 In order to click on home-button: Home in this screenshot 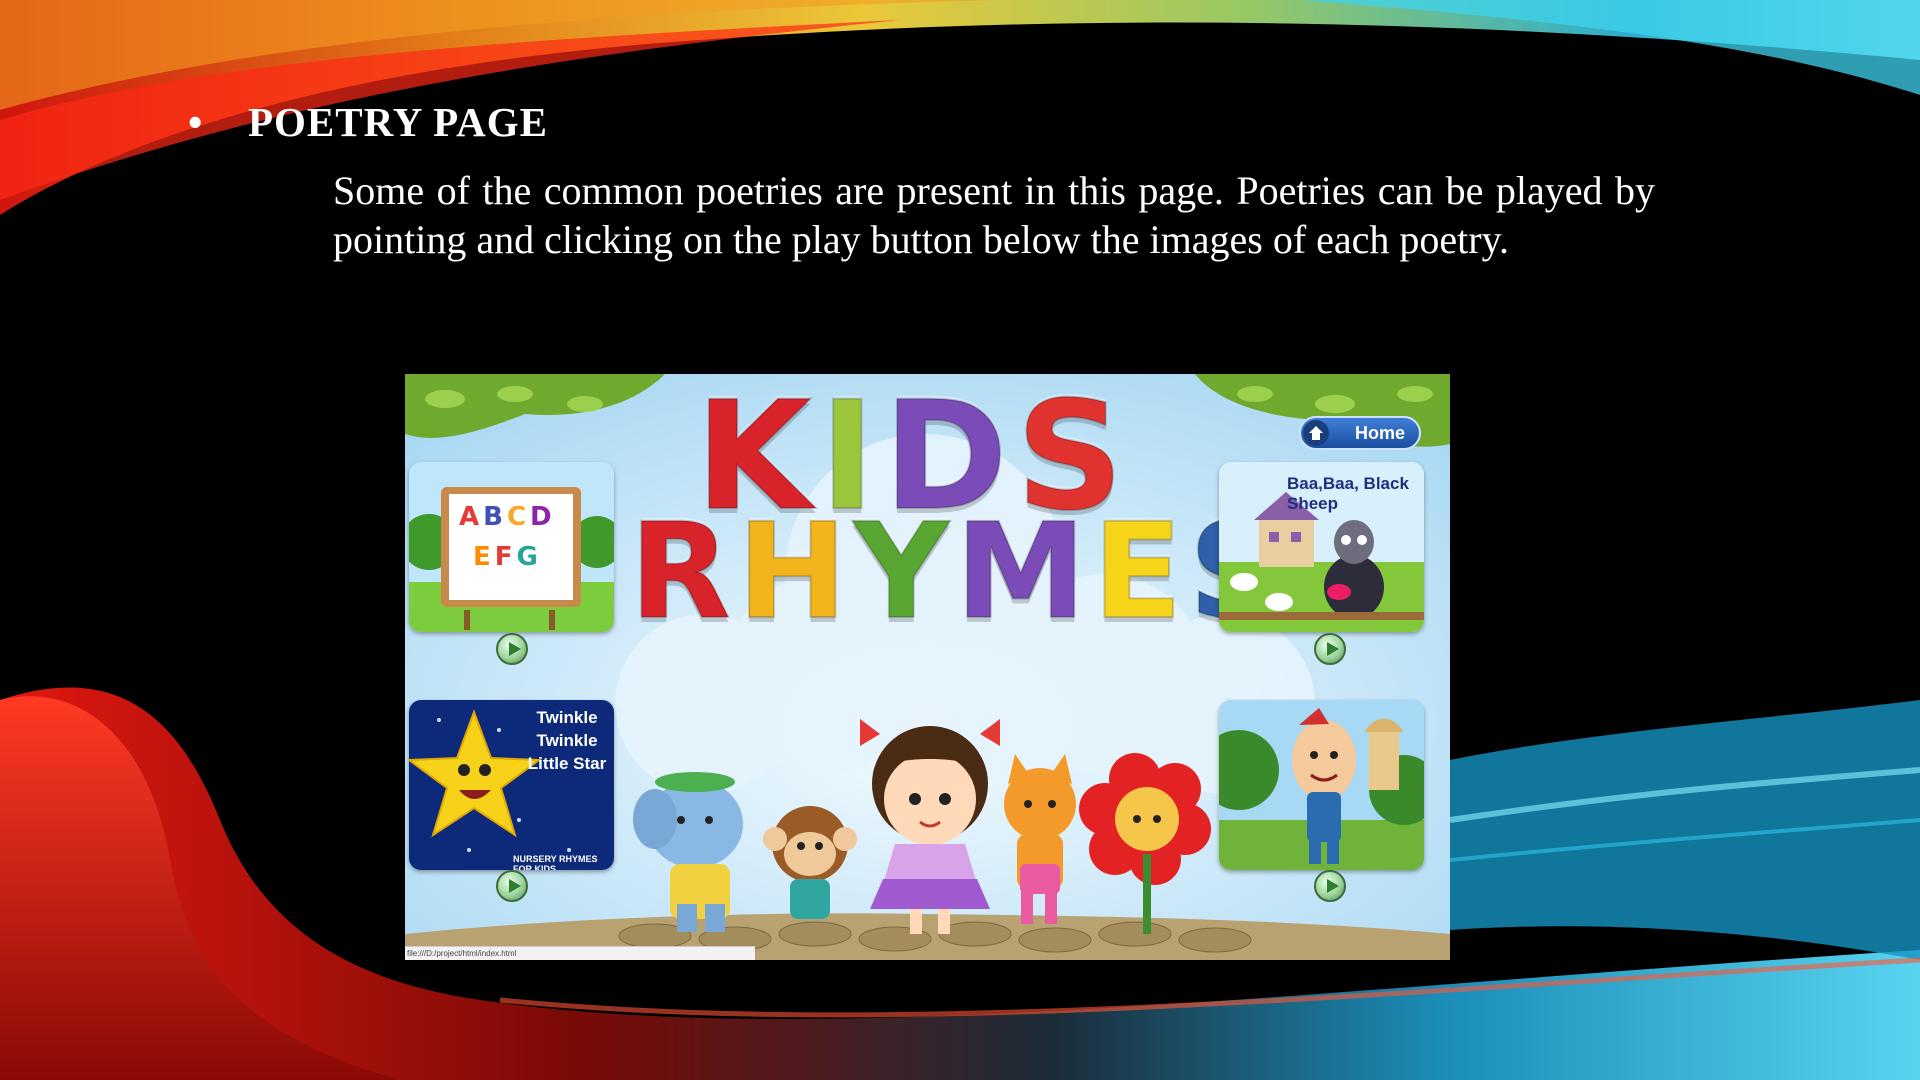, I will do `click(1360, 433)`.